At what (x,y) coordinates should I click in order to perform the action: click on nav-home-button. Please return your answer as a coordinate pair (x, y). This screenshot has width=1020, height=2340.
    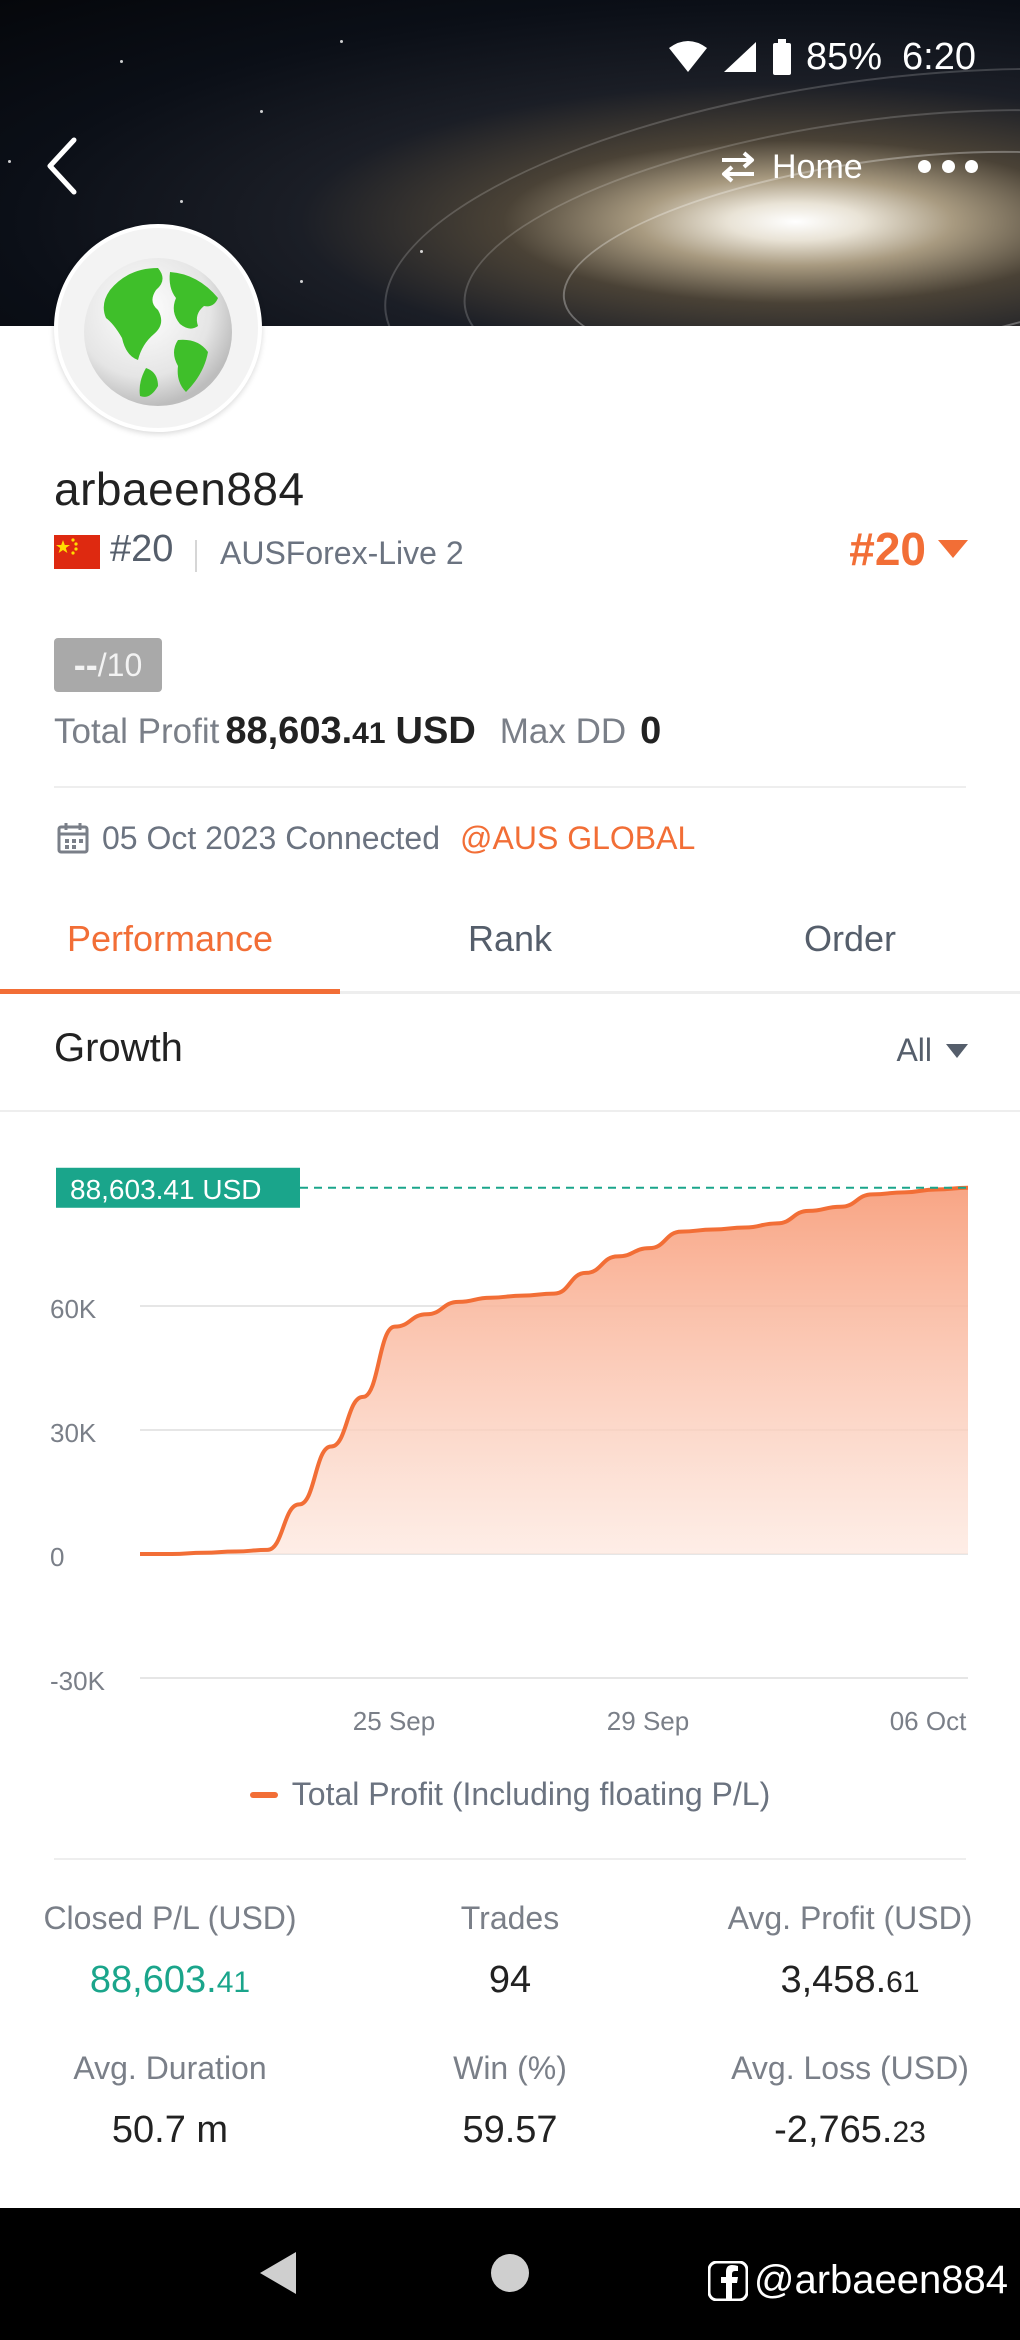
    Looking at the image, I should click on (510, 2273).